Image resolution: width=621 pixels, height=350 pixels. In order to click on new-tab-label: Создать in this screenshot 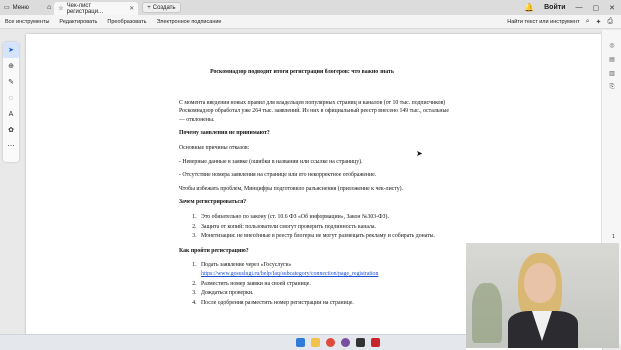, I will do `click(164, 7)`.